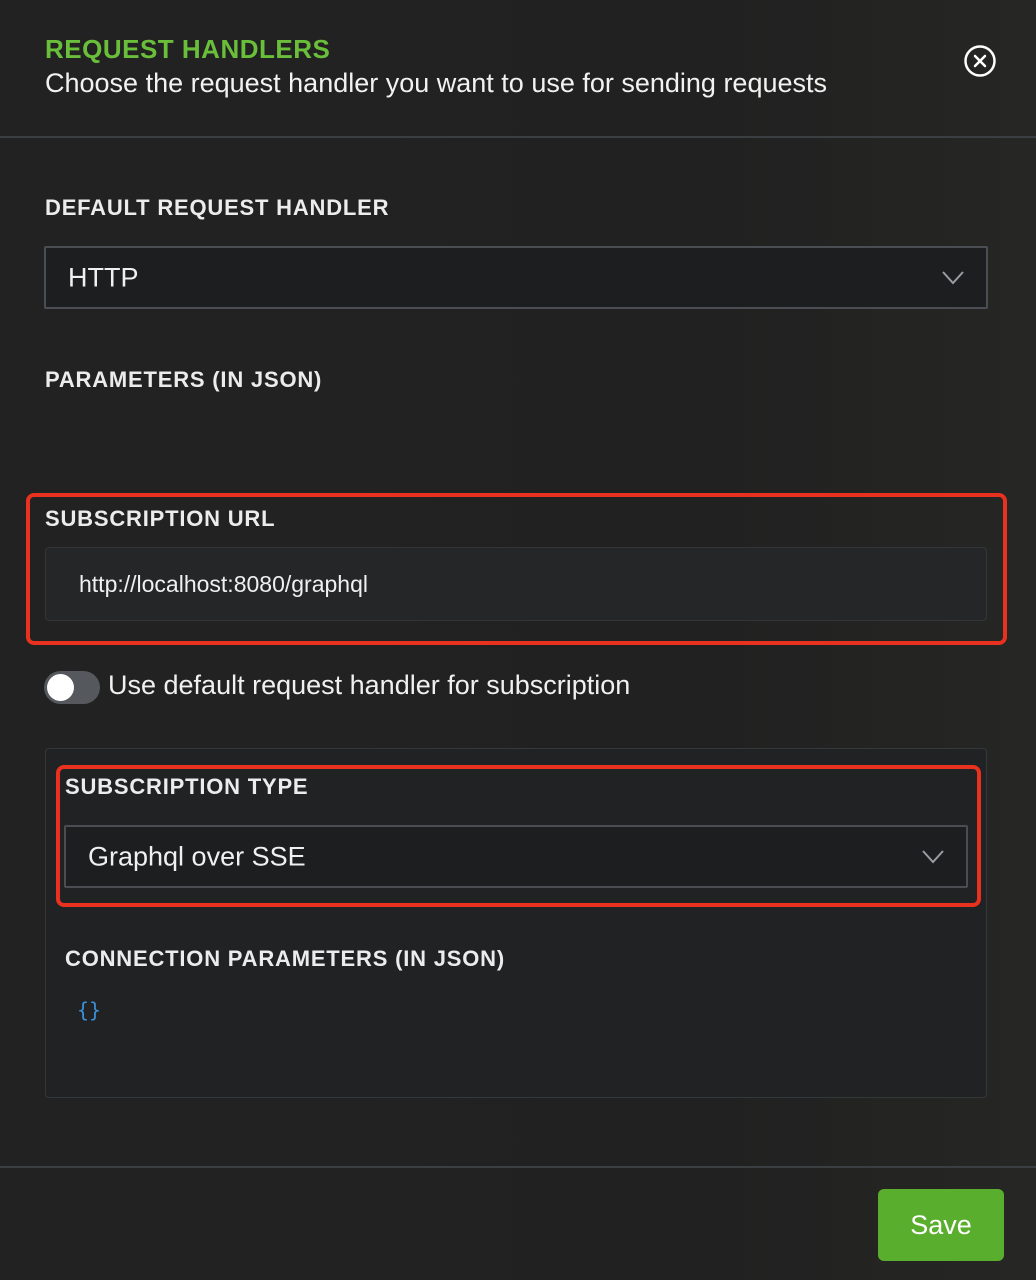 The image size is (1036, 1280). What do you see at coordinates (285, 958) in the screenshot?
I see `connection-parameters-label: CONNECTION PARAMETERS (IN JSON)` at bounding box center [285, 958].